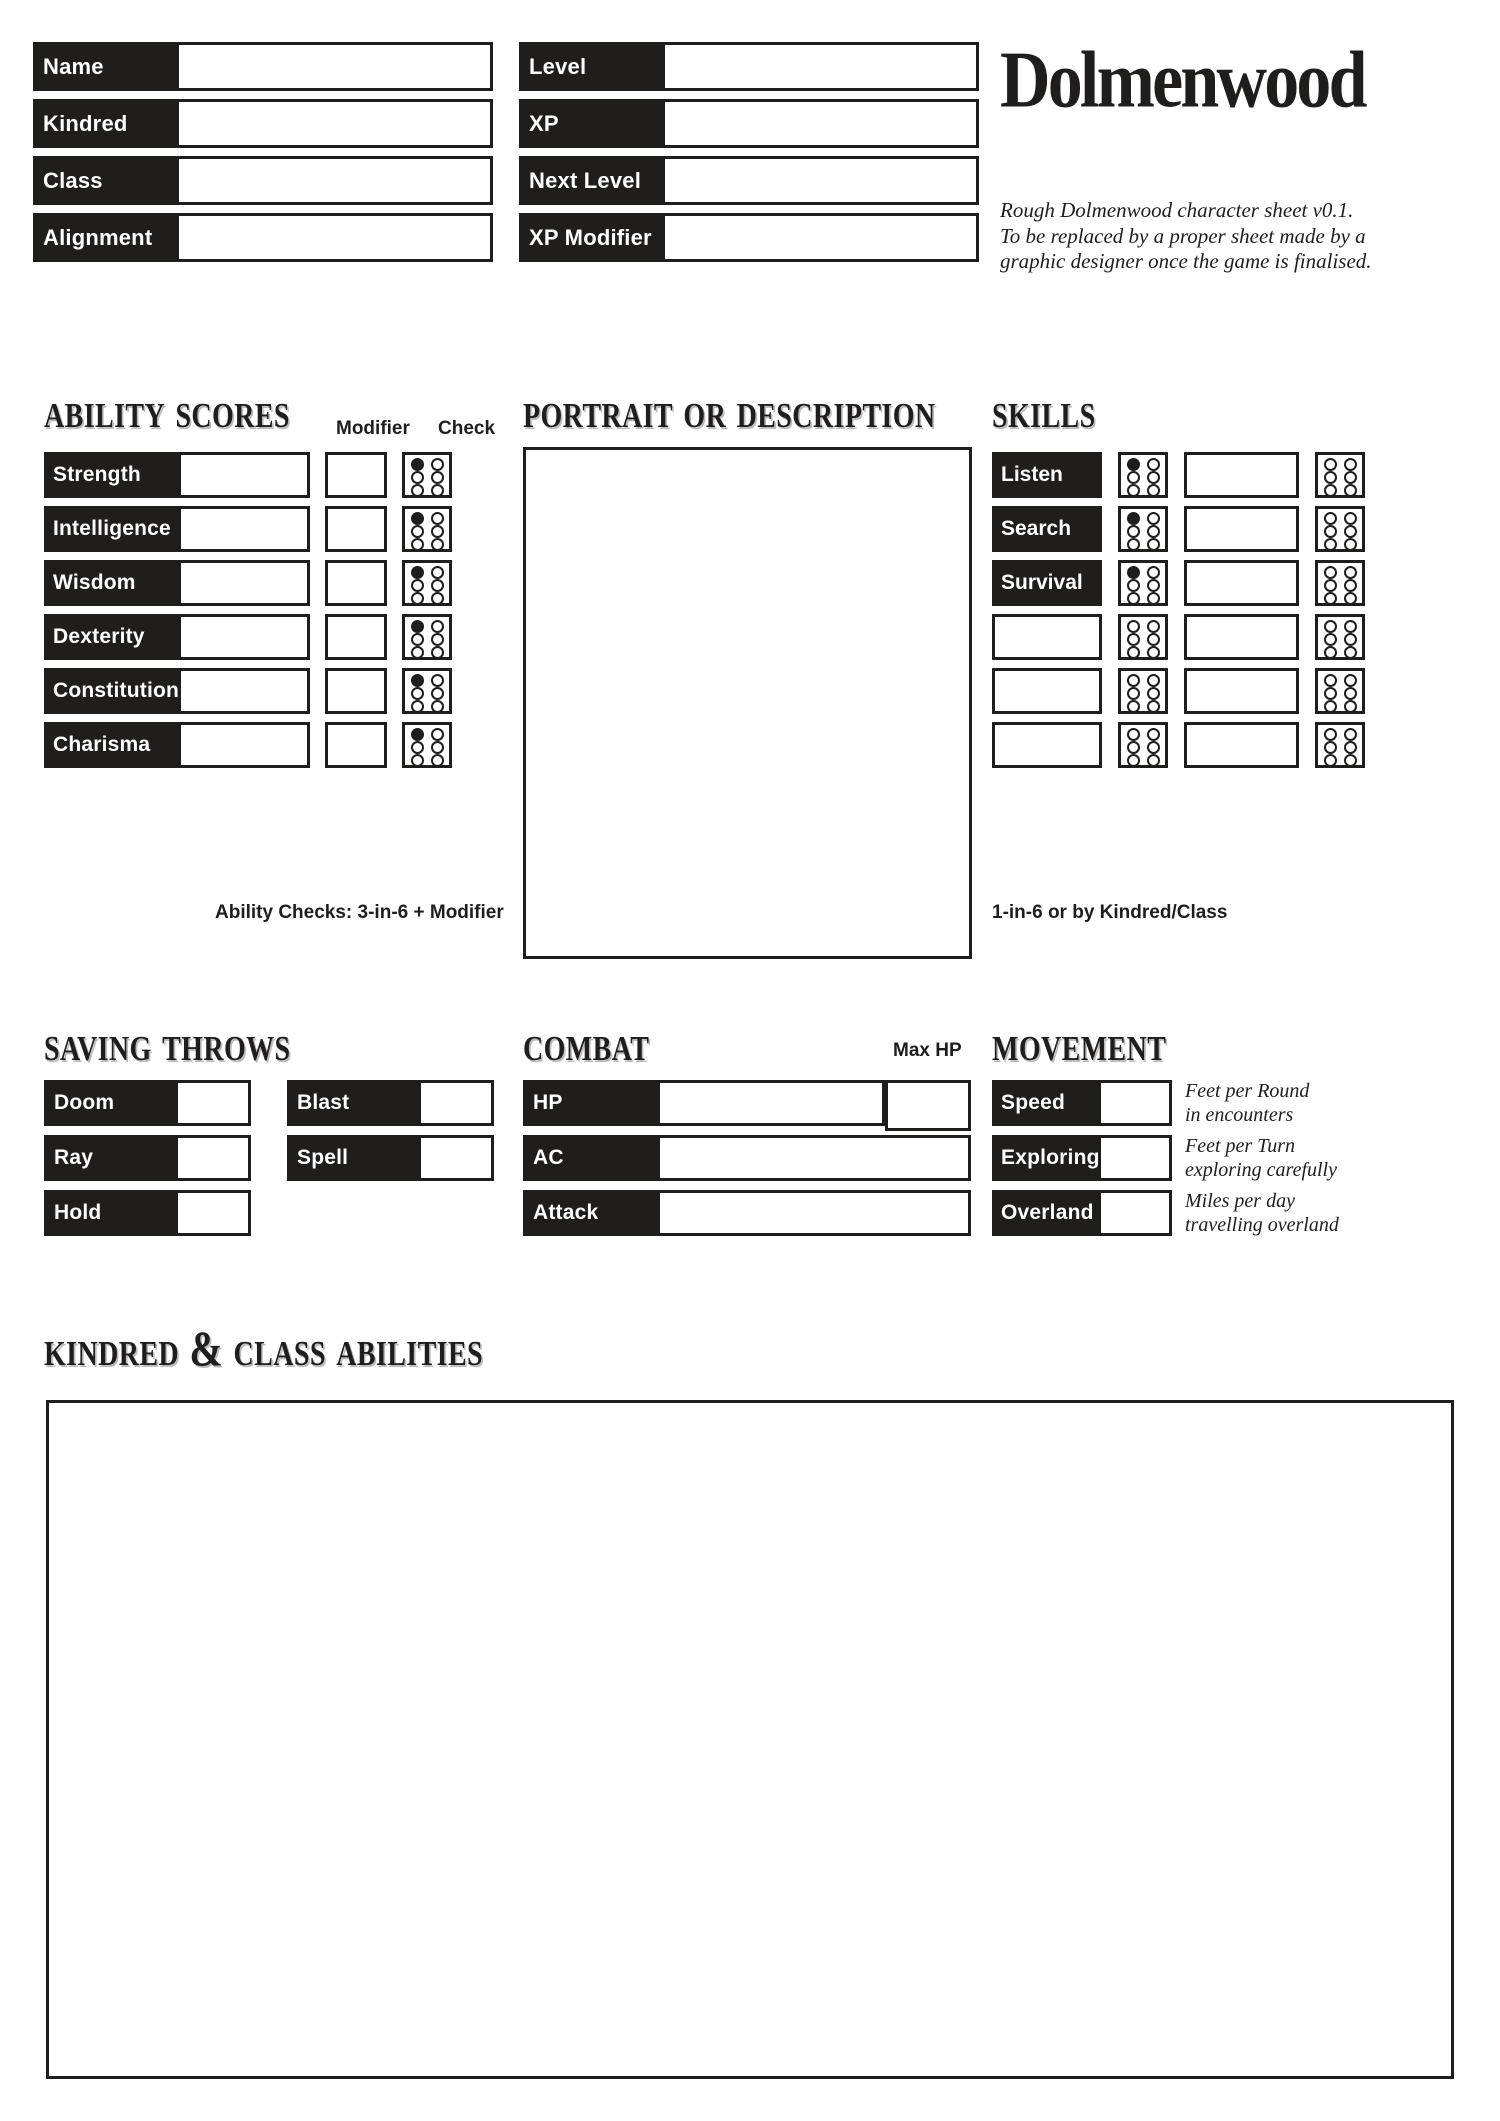  What do you see at coordinates (244, 475) in the screenshot?
I see `ability-score-input-strength` at bounding box center [244, 475].